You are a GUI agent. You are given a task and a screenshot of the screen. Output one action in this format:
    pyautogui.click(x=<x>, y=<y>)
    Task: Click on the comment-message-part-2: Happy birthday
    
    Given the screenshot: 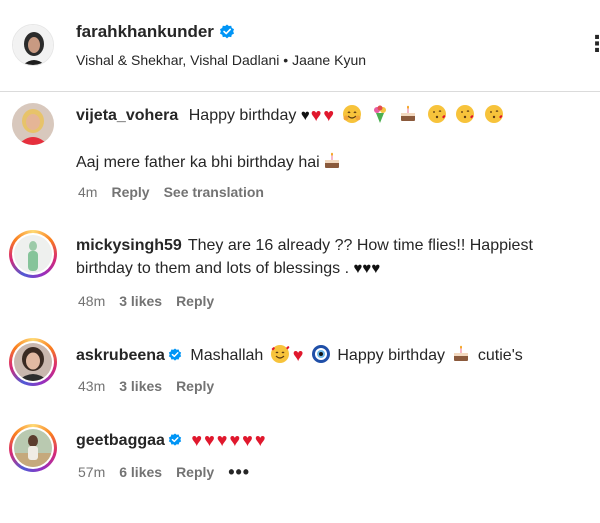 What is the action you would take?
    pyautogui.click(x=391, y=355)
    